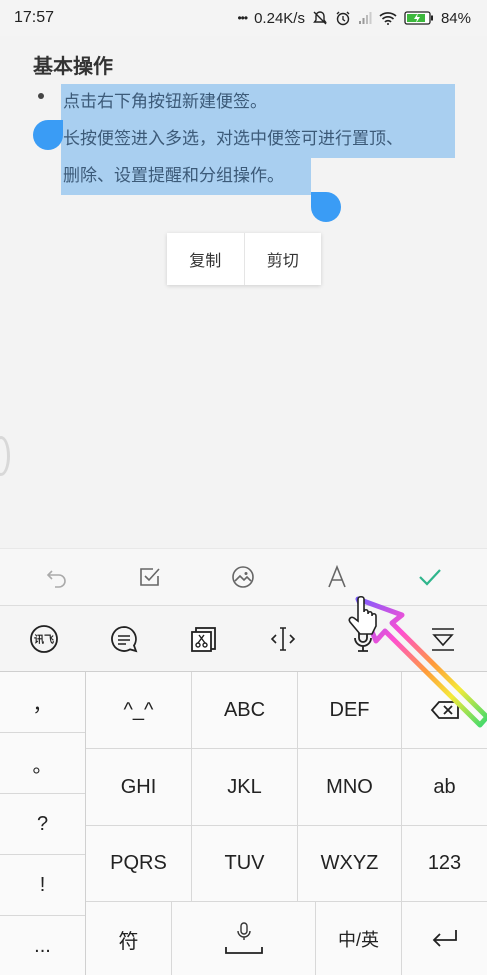 This screenshot has height=975, width=487. I want to click on key-def: DEF, so click(350, 710).